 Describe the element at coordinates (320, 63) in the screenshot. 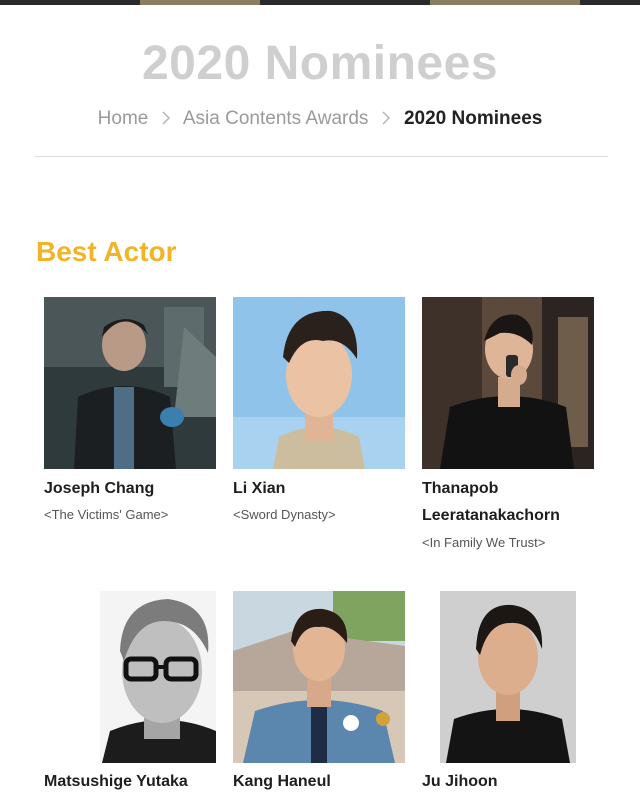

I see `page-title: 2020 Nominees` at that location.